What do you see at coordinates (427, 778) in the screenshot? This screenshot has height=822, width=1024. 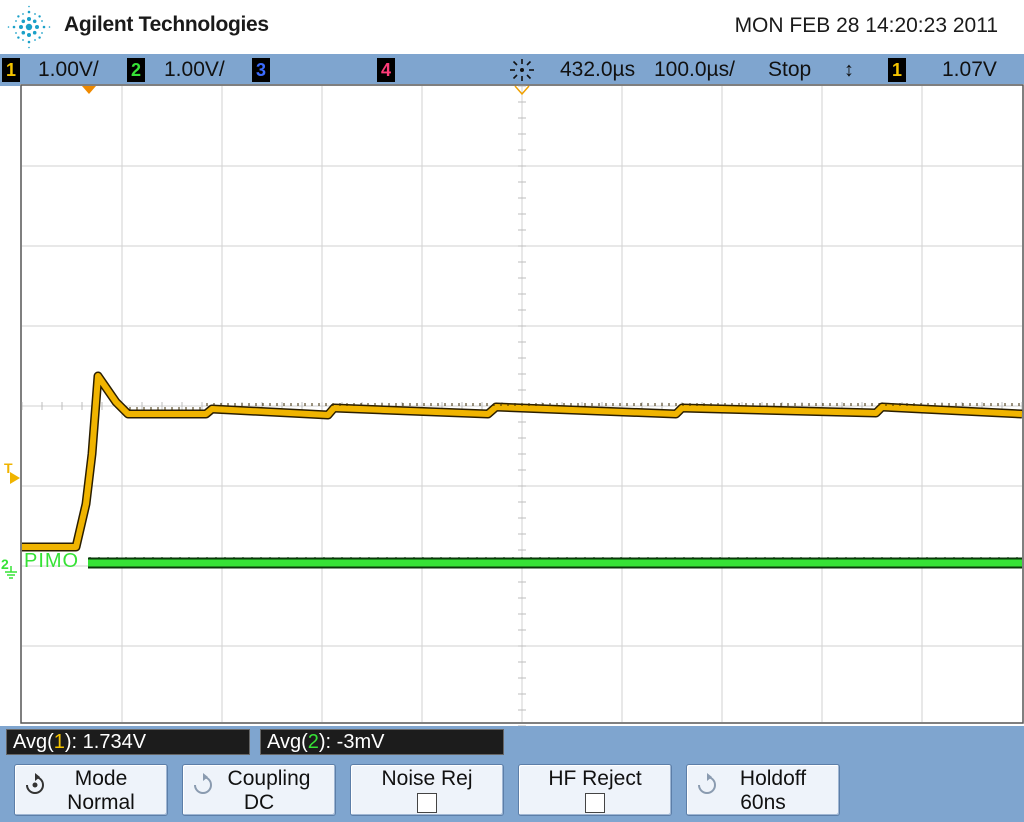 I see `softkey-title: Noise Rej` at bounding box center [427, 778].